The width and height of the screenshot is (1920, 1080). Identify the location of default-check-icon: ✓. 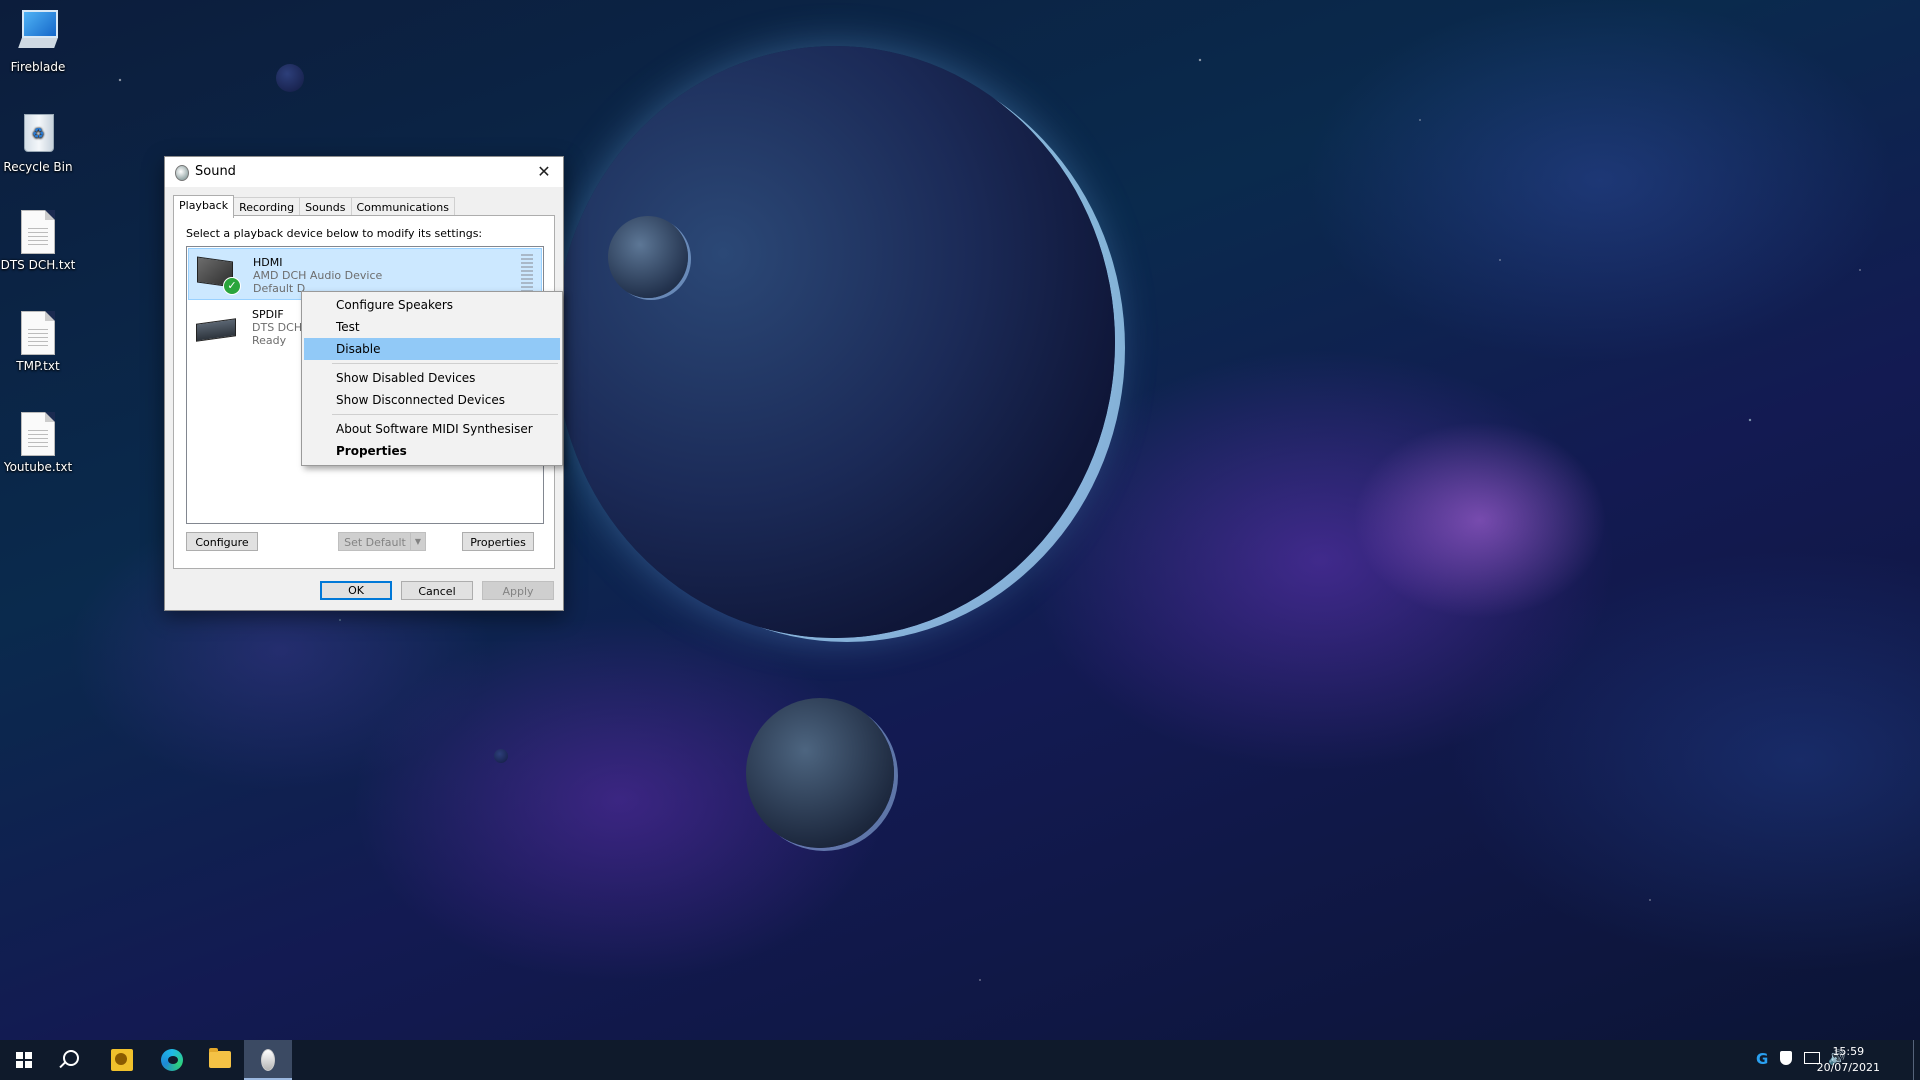
(232, 286).